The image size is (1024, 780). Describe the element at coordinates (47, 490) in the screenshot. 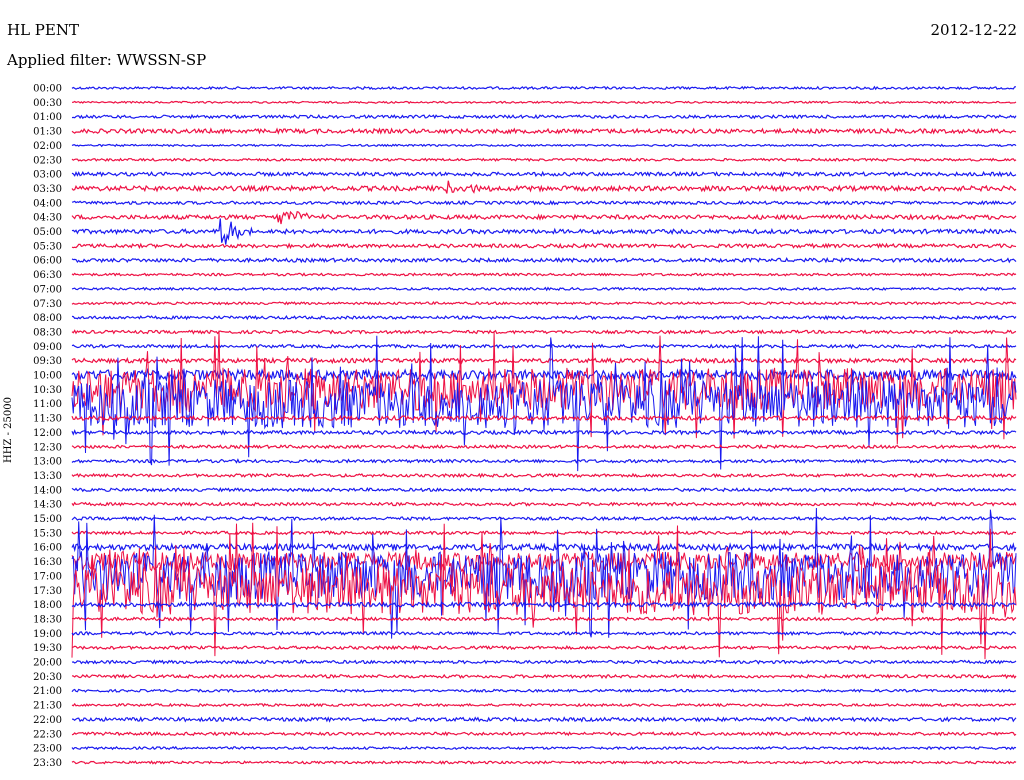

I see `time-tick-label: 14:00` at that location.